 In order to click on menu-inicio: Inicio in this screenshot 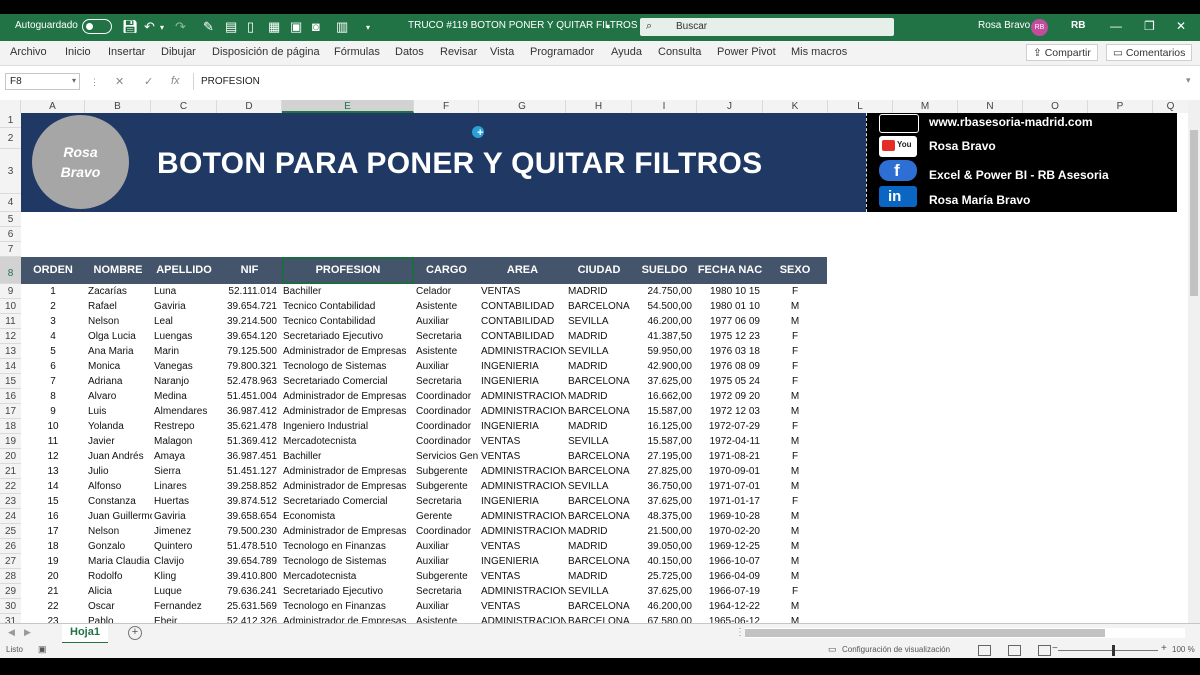, I will do `click(78, 52)`.